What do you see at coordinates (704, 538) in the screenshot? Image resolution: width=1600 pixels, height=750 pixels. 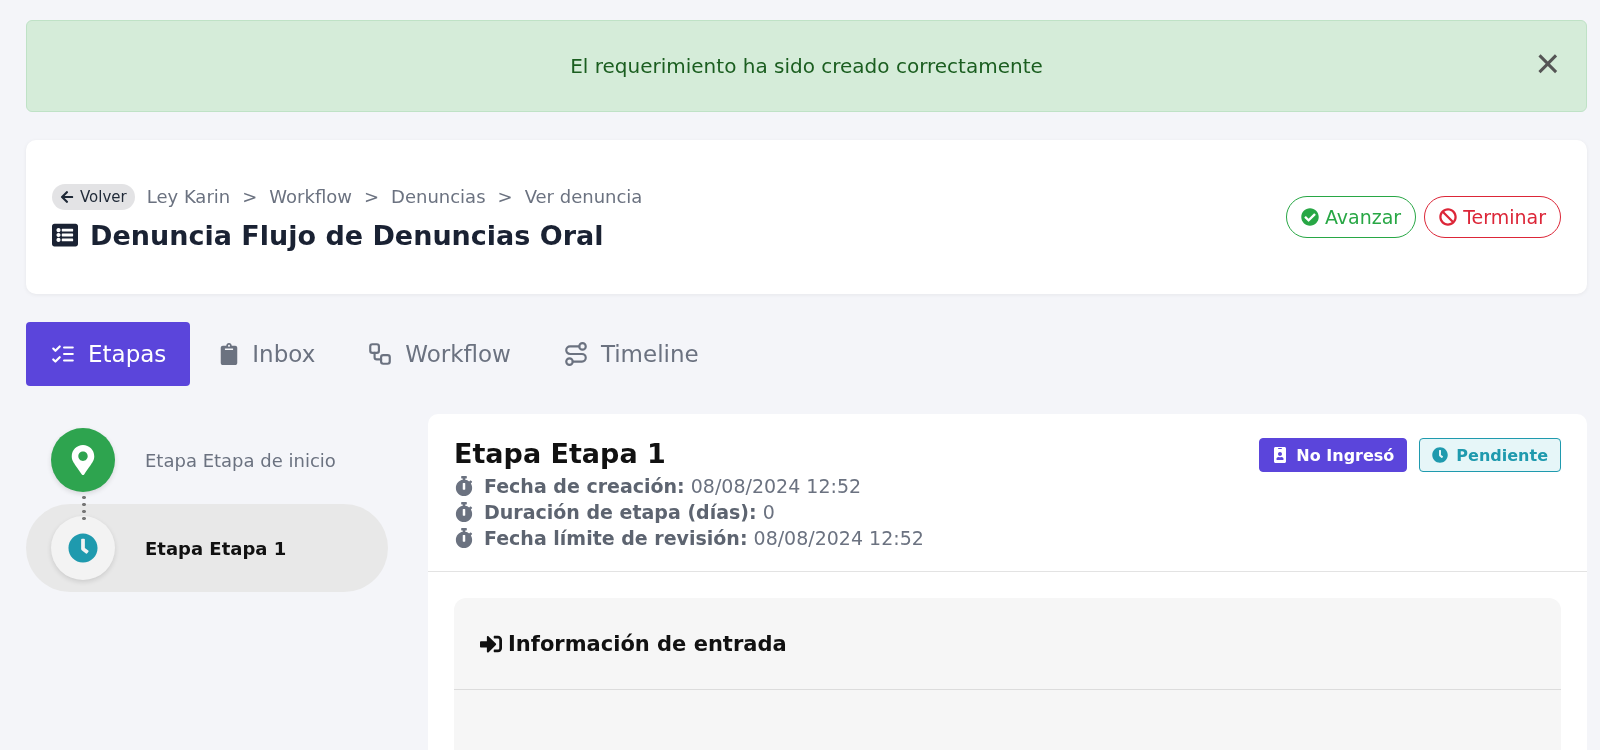 I see `stage-meta-text: Fecha límite de revisión: 08/08/2024 12:52` at bounding box center [704, 538].